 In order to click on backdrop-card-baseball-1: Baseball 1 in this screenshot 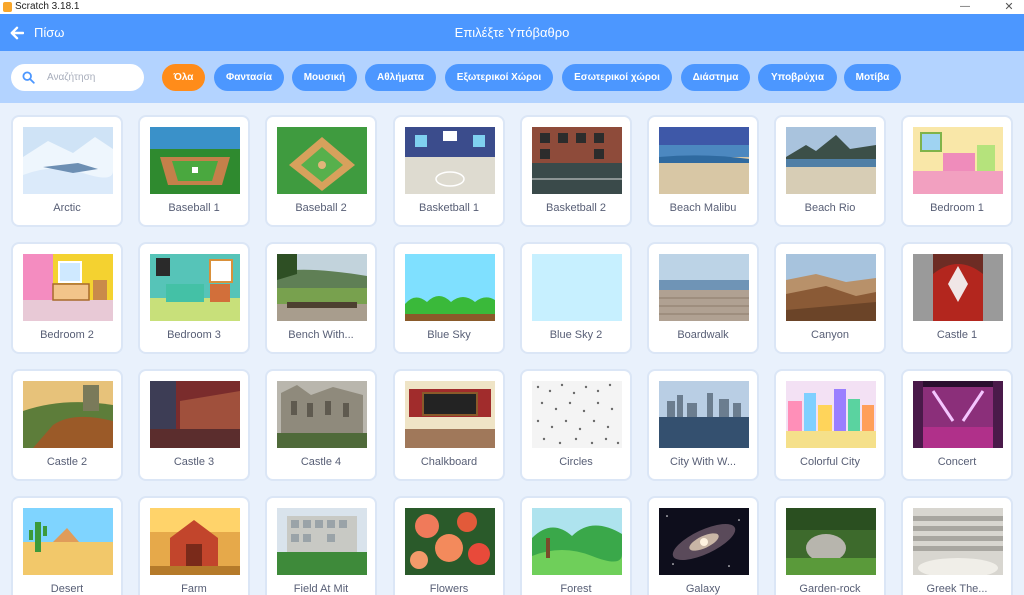, I will do `click(194, 171)`.